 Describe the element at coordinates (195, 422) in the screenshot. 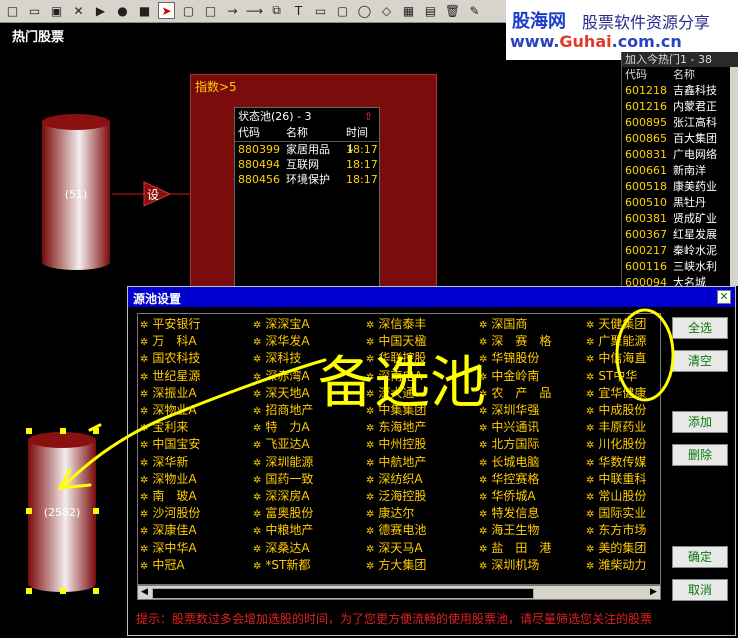

I see `annotation-arrow-stroke` at that location.